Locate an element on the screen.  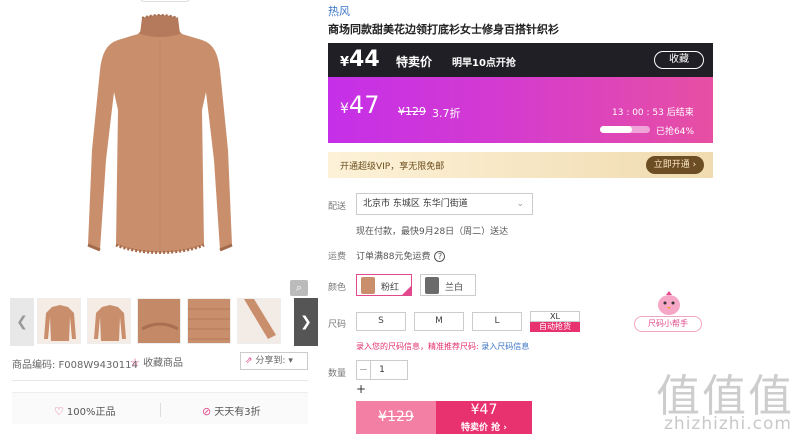
fabric-detail-icon is located at coordinates (209, 321).